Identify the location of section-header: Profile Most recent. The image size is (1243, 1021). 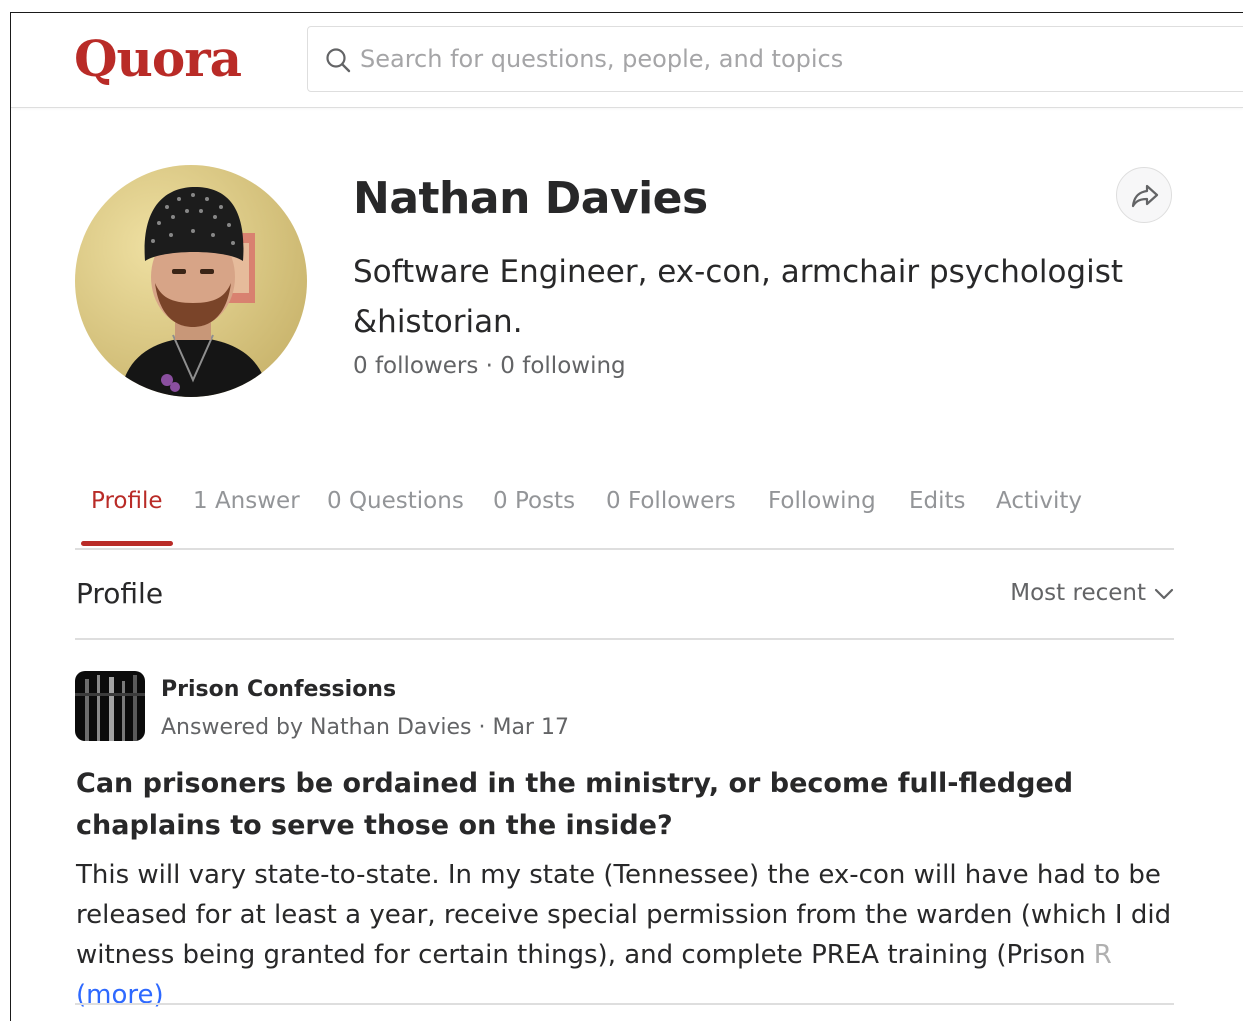
(624, 606).